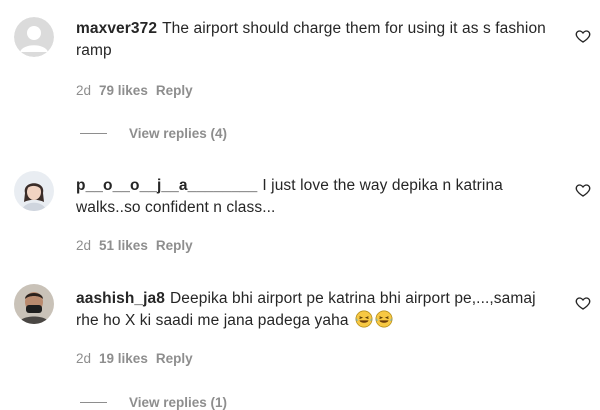  I want to click on comment-username: maxver372, so click(116, 28).